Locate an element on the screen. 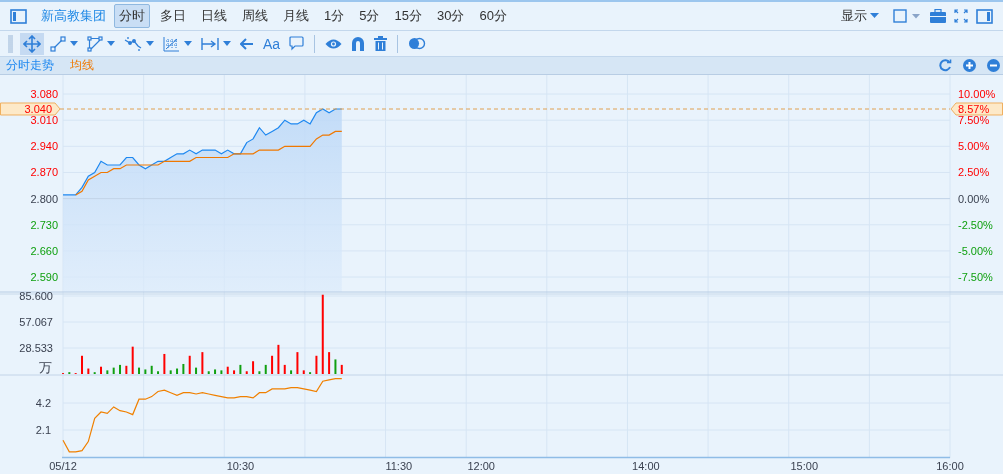  time-label: 10:30 is located at coordinates (240, 466).